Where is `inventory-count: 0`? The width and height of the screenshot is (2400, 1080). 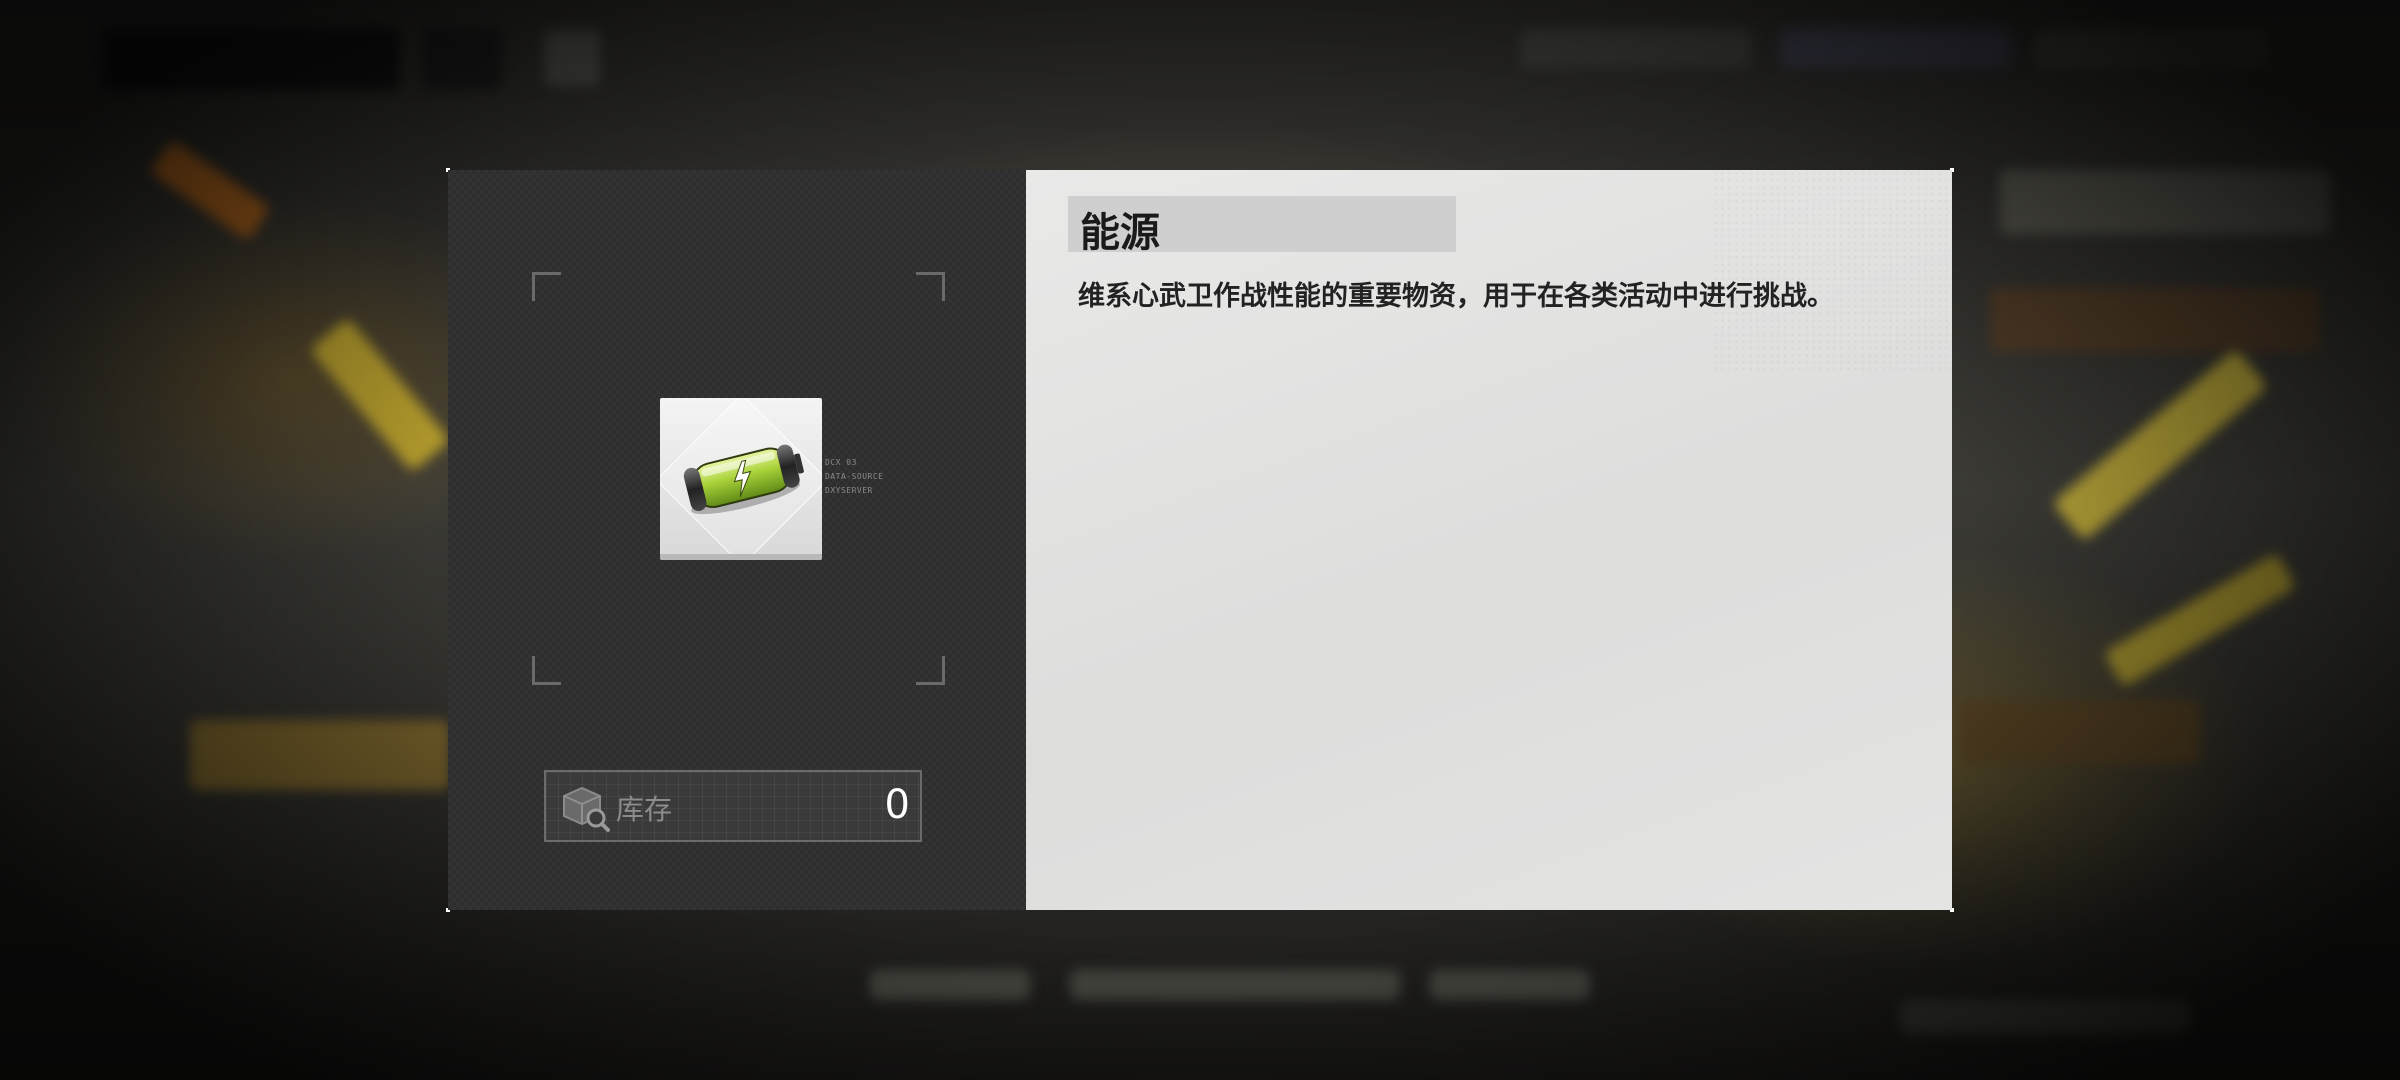
inventory-count: 0 is located at coordinates (897, 805).